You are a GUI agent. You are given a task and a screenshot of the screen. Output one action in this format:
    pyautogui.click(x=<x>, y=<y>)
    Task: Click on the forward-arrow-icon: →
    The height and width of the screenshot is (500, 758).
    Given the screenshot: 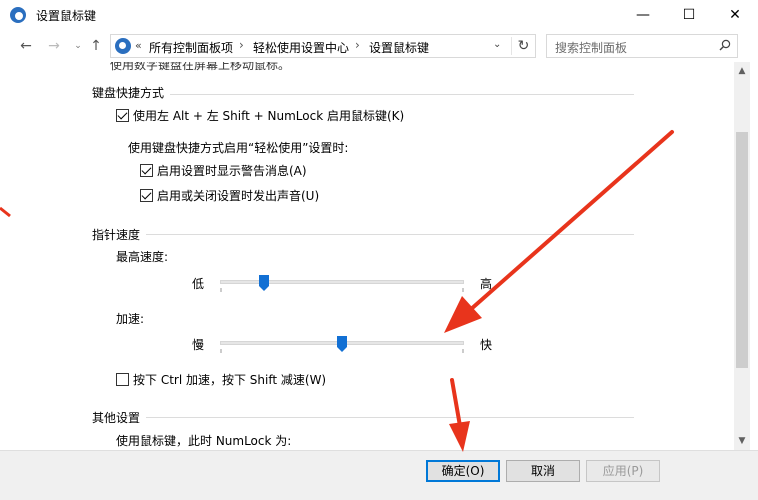 What is the action you would take?
    pyautogui.click(x=54, y=46)
    